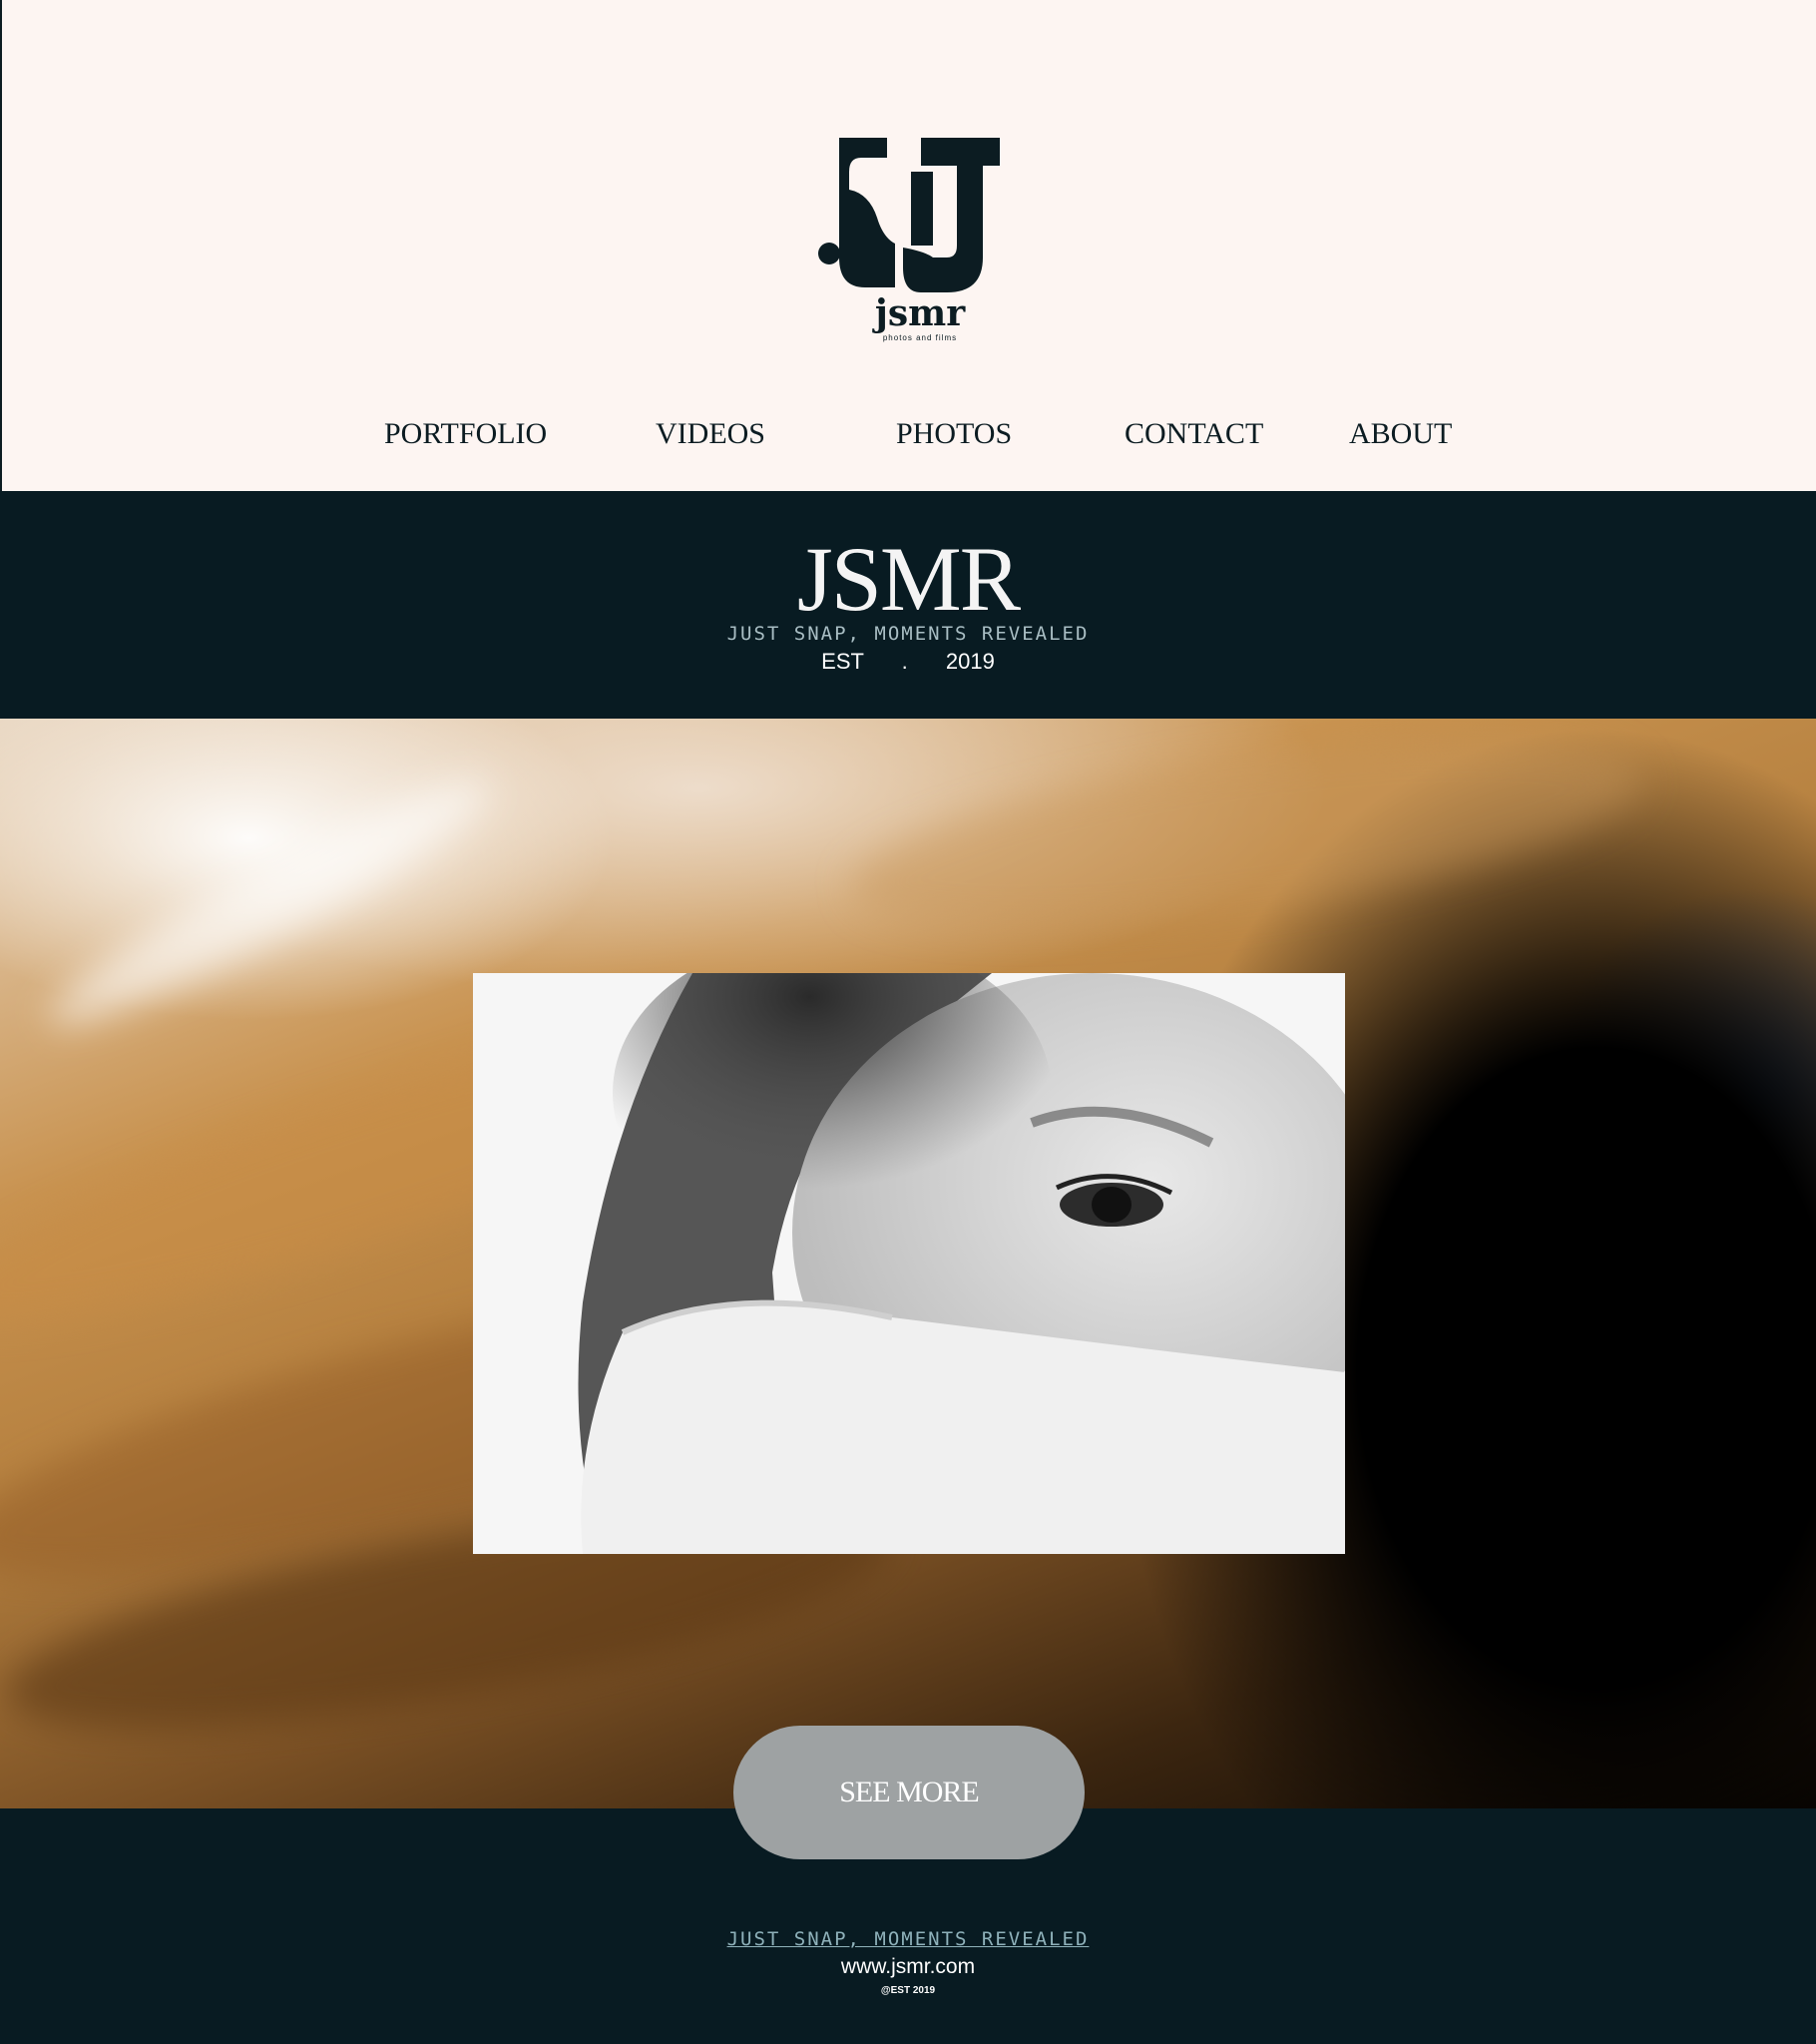 The width and height of the screenshot is (1816, 2044). What do you see at coordinates (465, 434) in the screenshot?
I see `nav-portfolio: PORTFOLIO` at bounding box center [465, 434].